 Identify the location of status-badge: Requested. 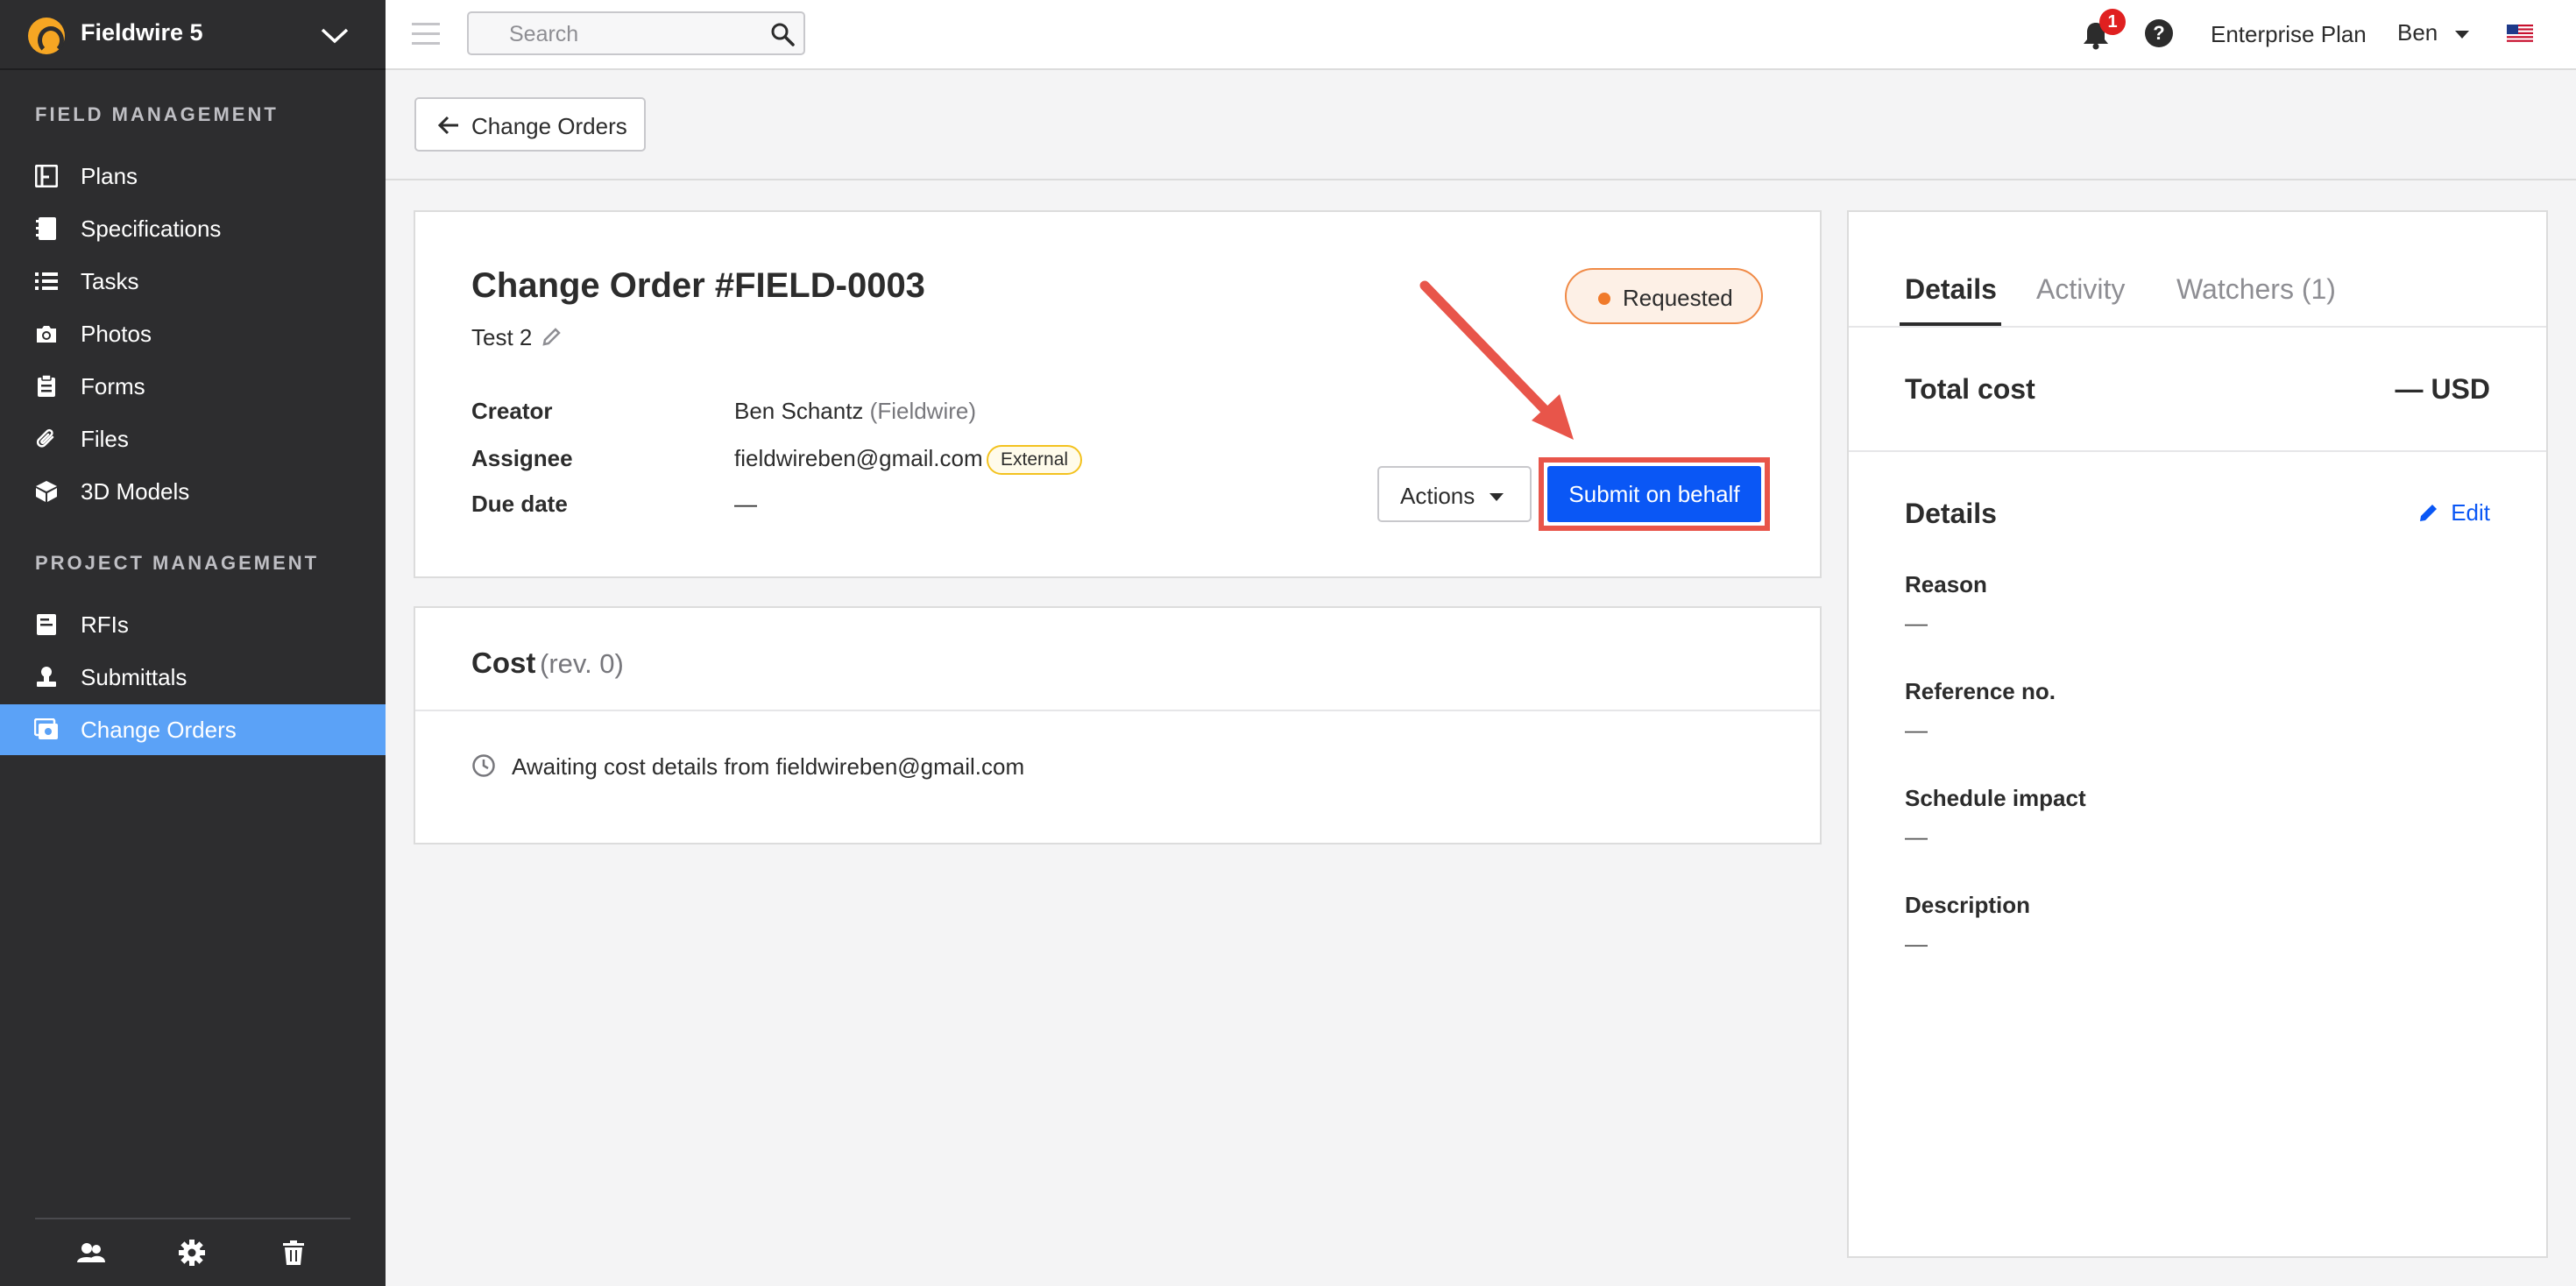
(1664, 296).